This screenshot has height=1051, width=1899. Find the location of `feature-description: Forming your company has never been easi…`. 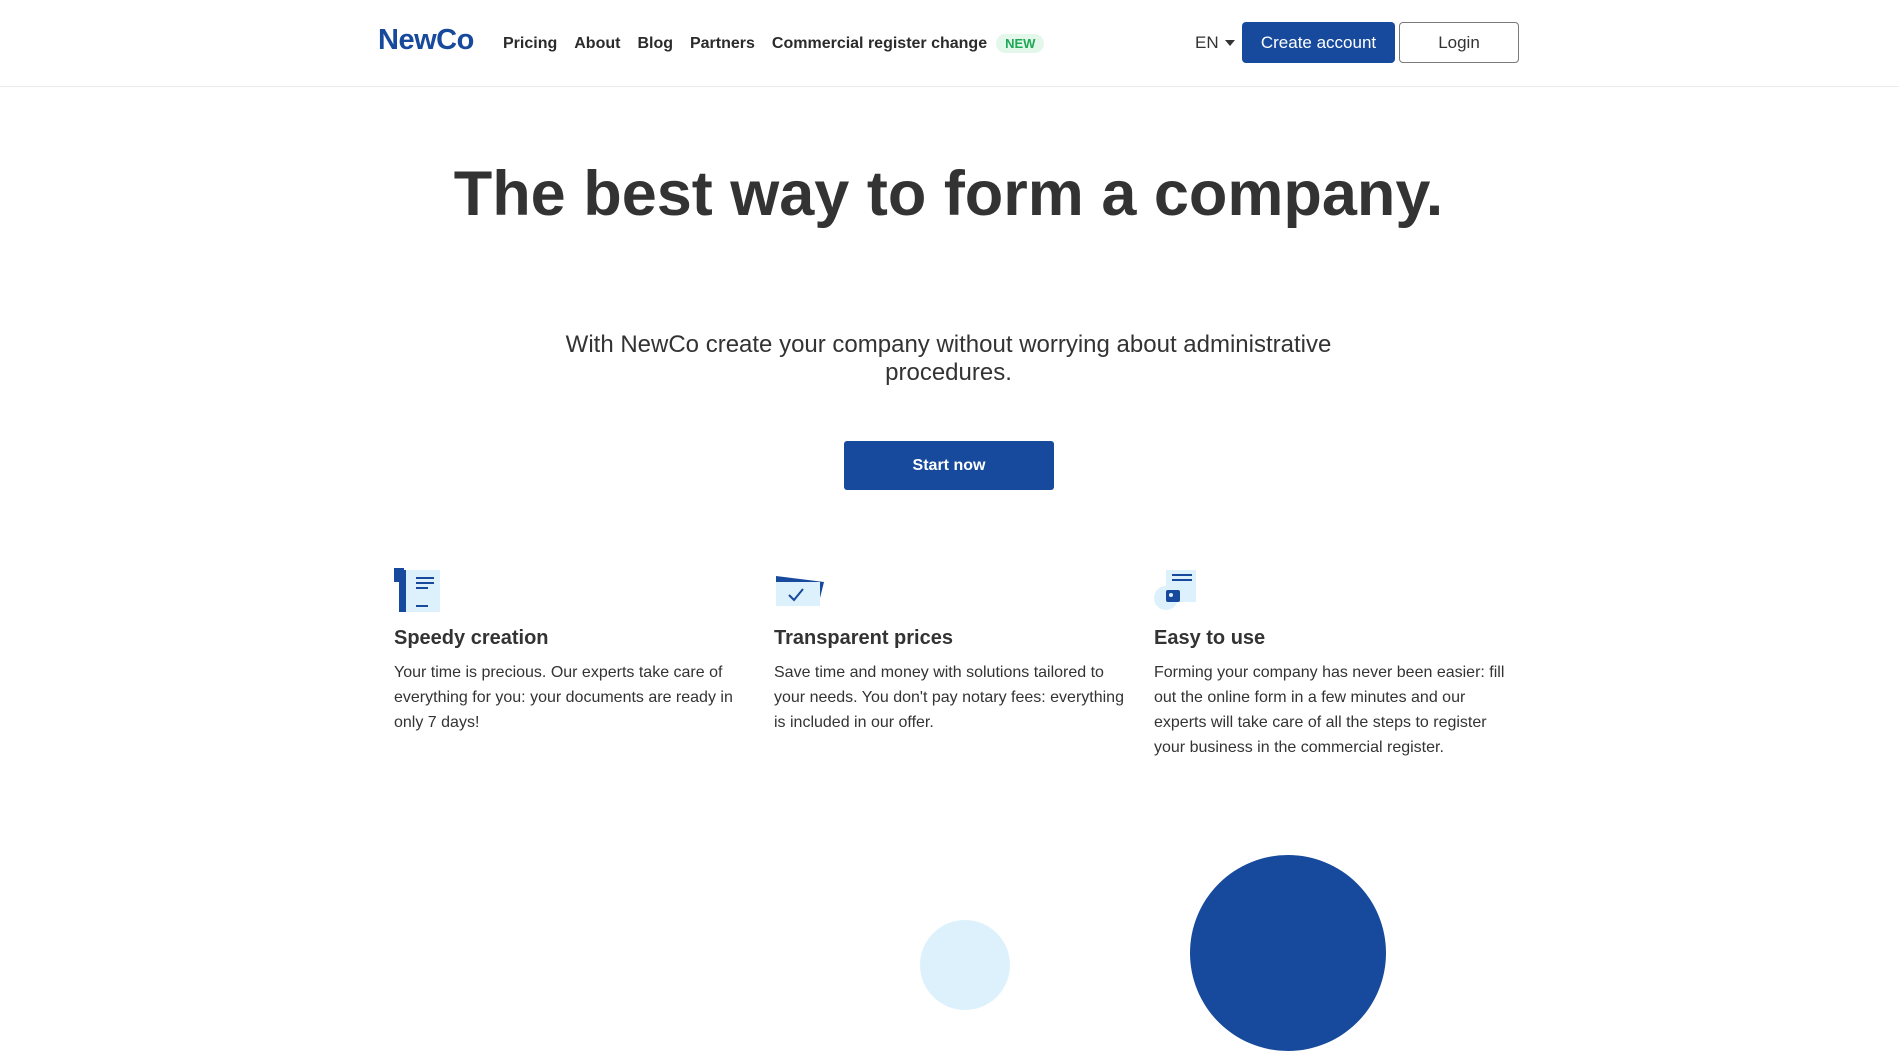

feature-description: Forming your company has never been easi… is located at coordinates (1329, 710).